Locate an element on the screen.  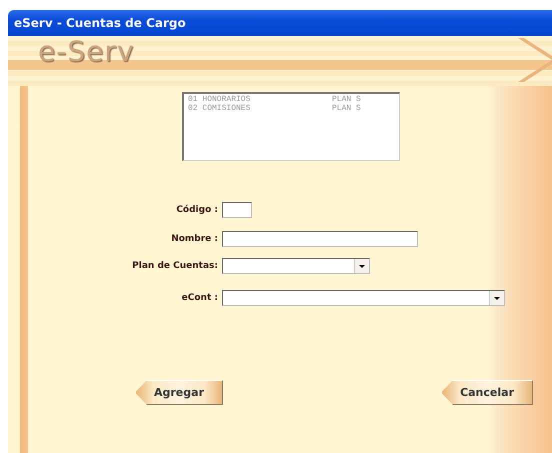
action-button: Agregar is located at coordinates (179, 392).